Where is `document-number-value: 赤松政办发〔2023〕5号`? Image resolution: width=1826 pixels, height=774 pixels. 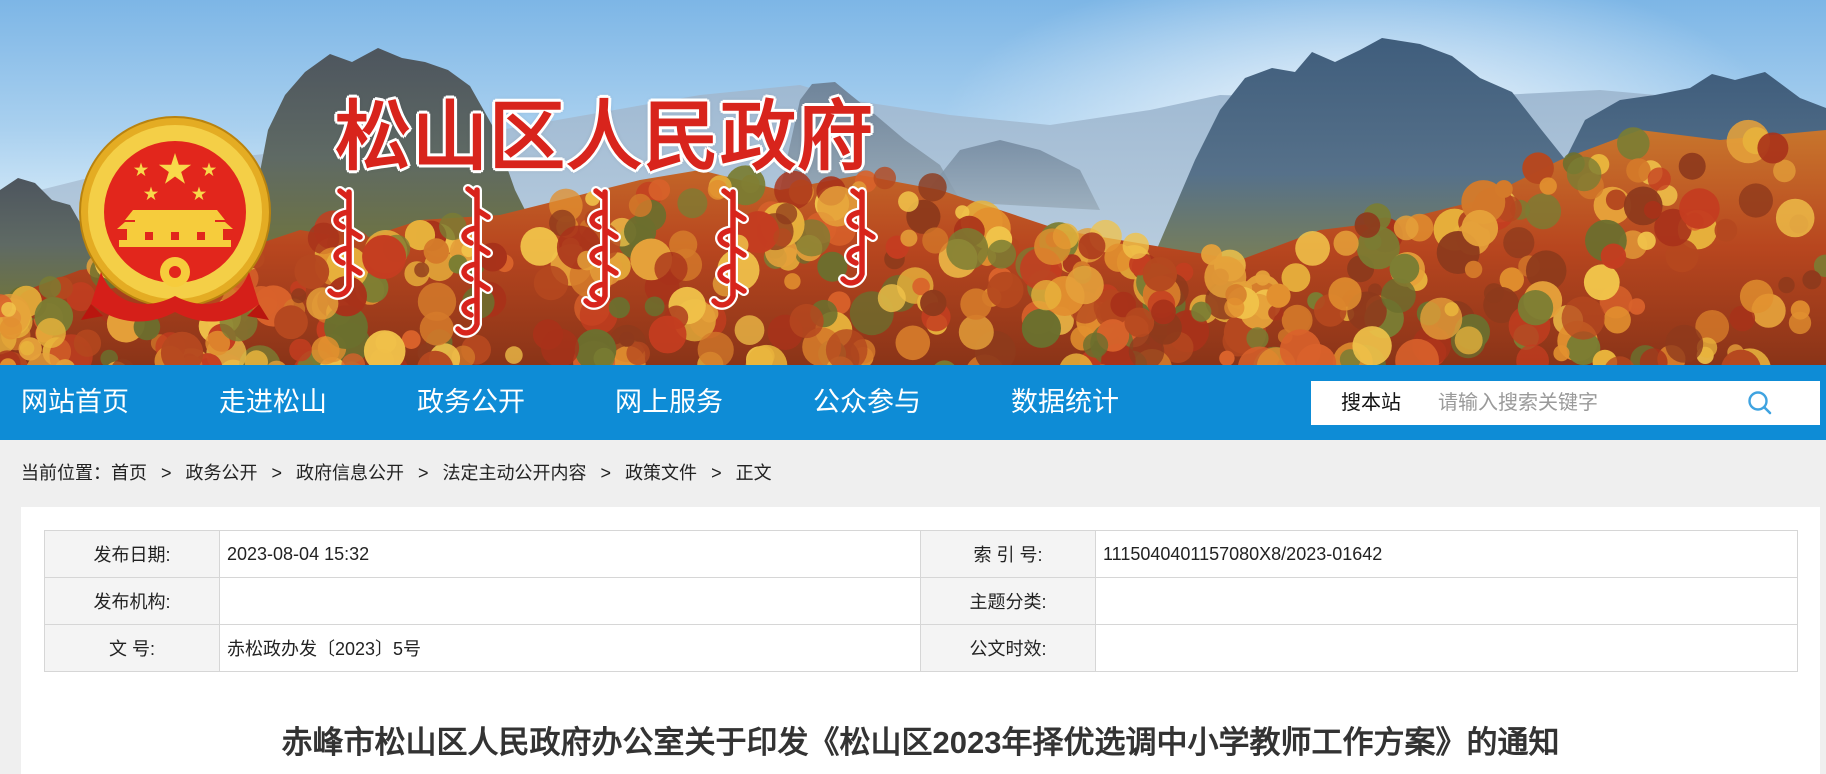 document-number-value: 赤松政办发〔2023〕5号 is located at coordinates (570, 648).